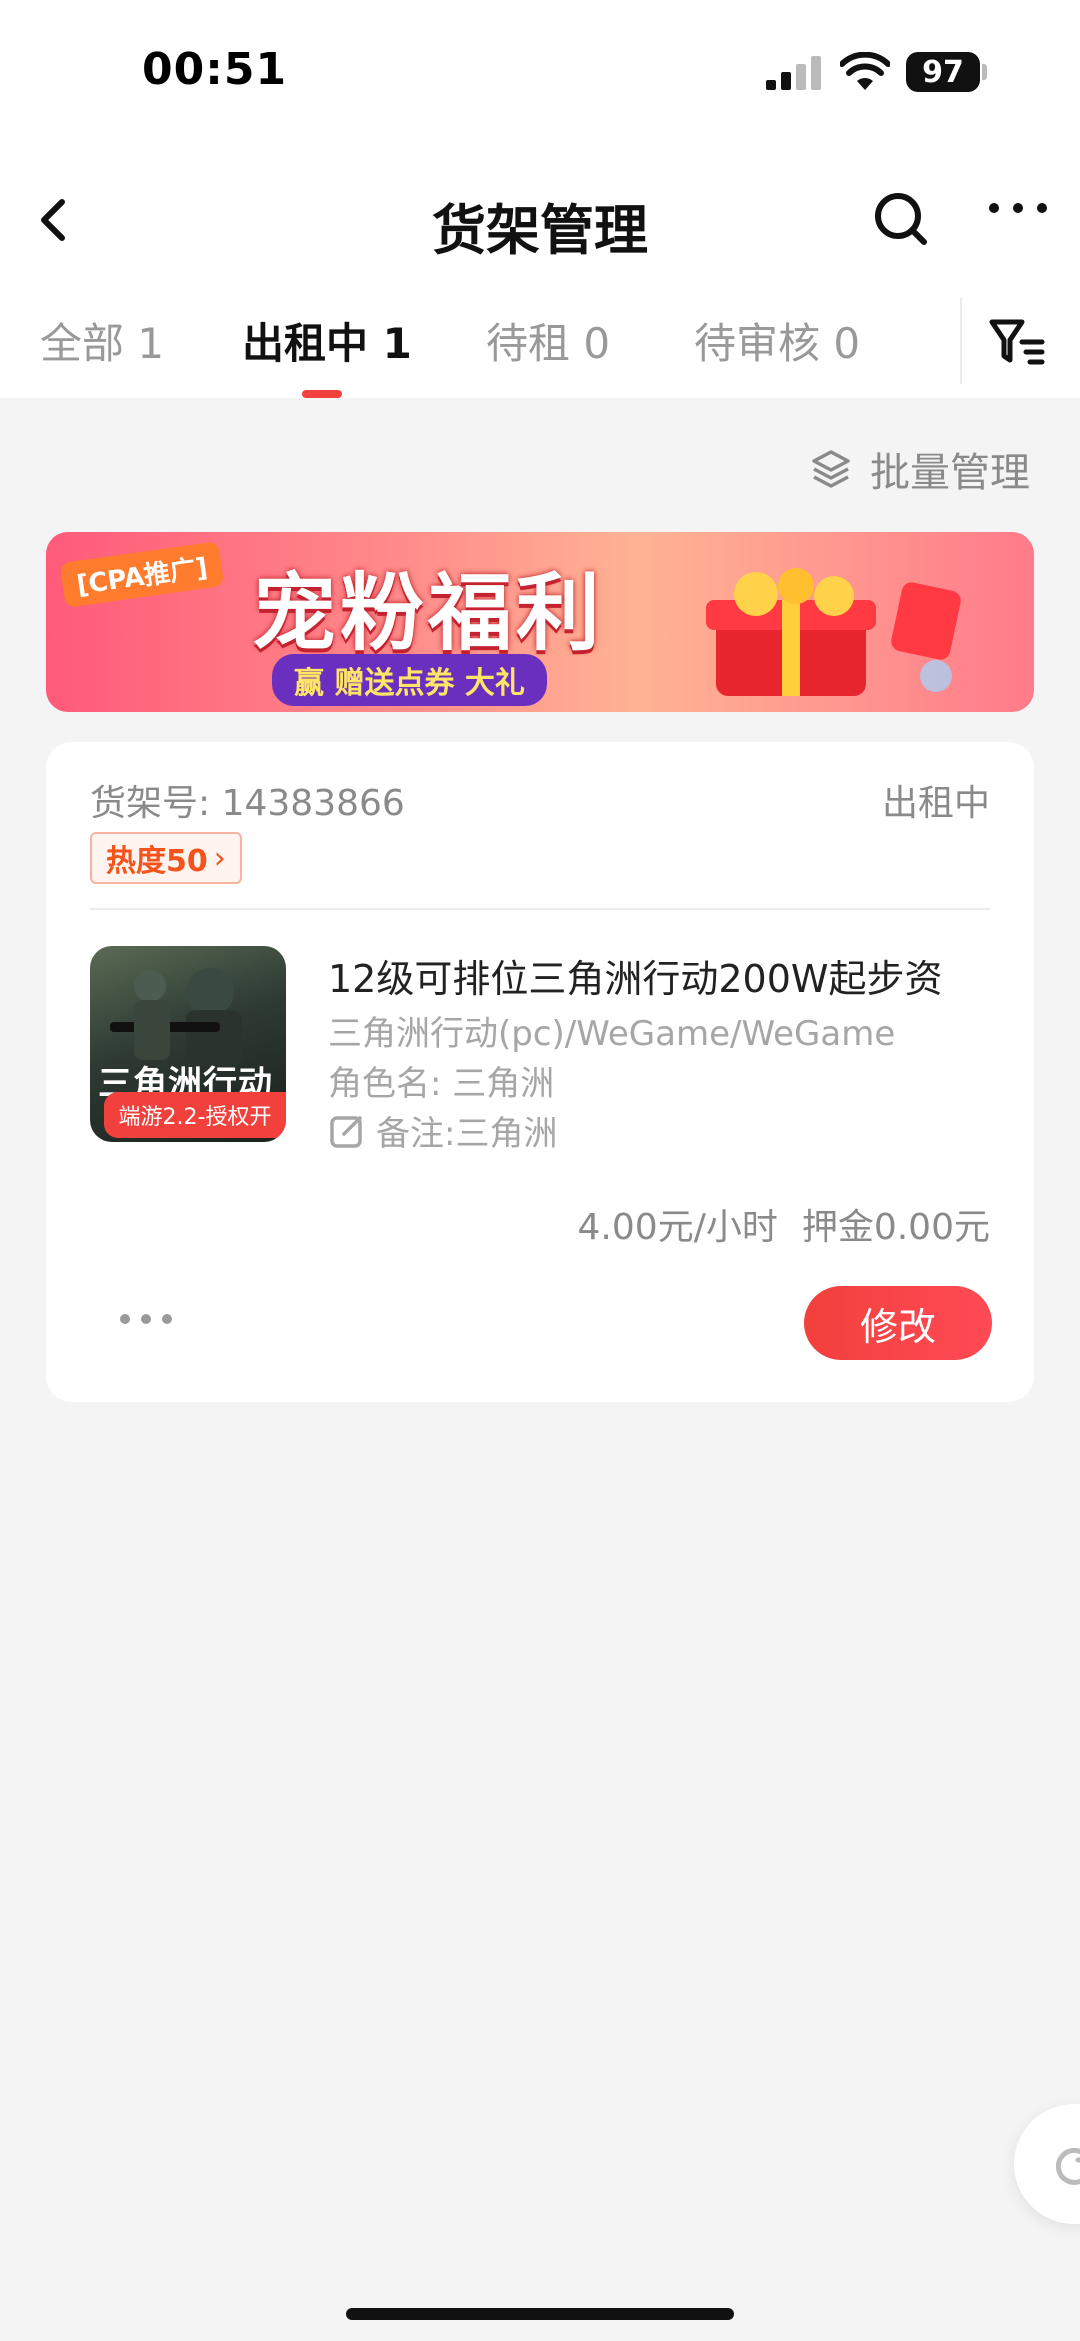 Image resolution: width=1080 pixels, height=2341 pixels. What do you see at coordinates (895, 1227) in the screenshot?
I see `deposit: 押金0.00元` at bounding box center [895, 1227].